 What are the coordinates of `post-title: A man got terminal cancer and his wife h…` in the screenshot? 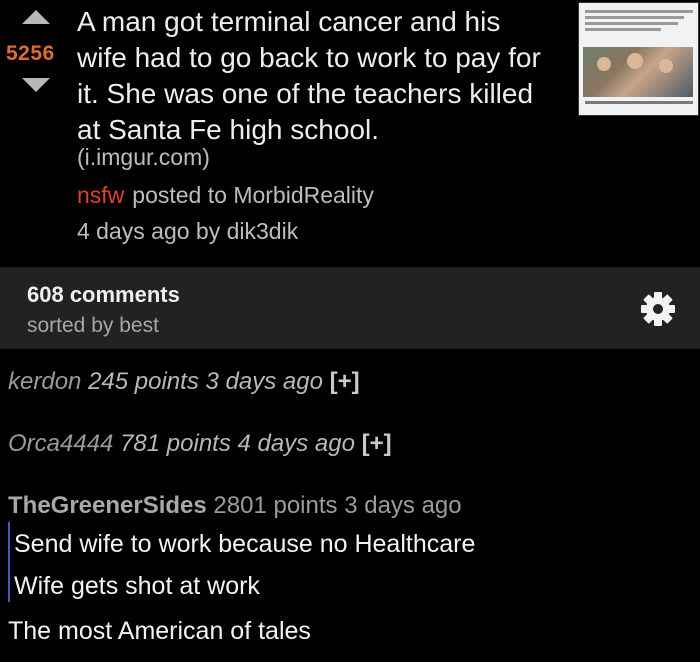 It's located at (317, 76).